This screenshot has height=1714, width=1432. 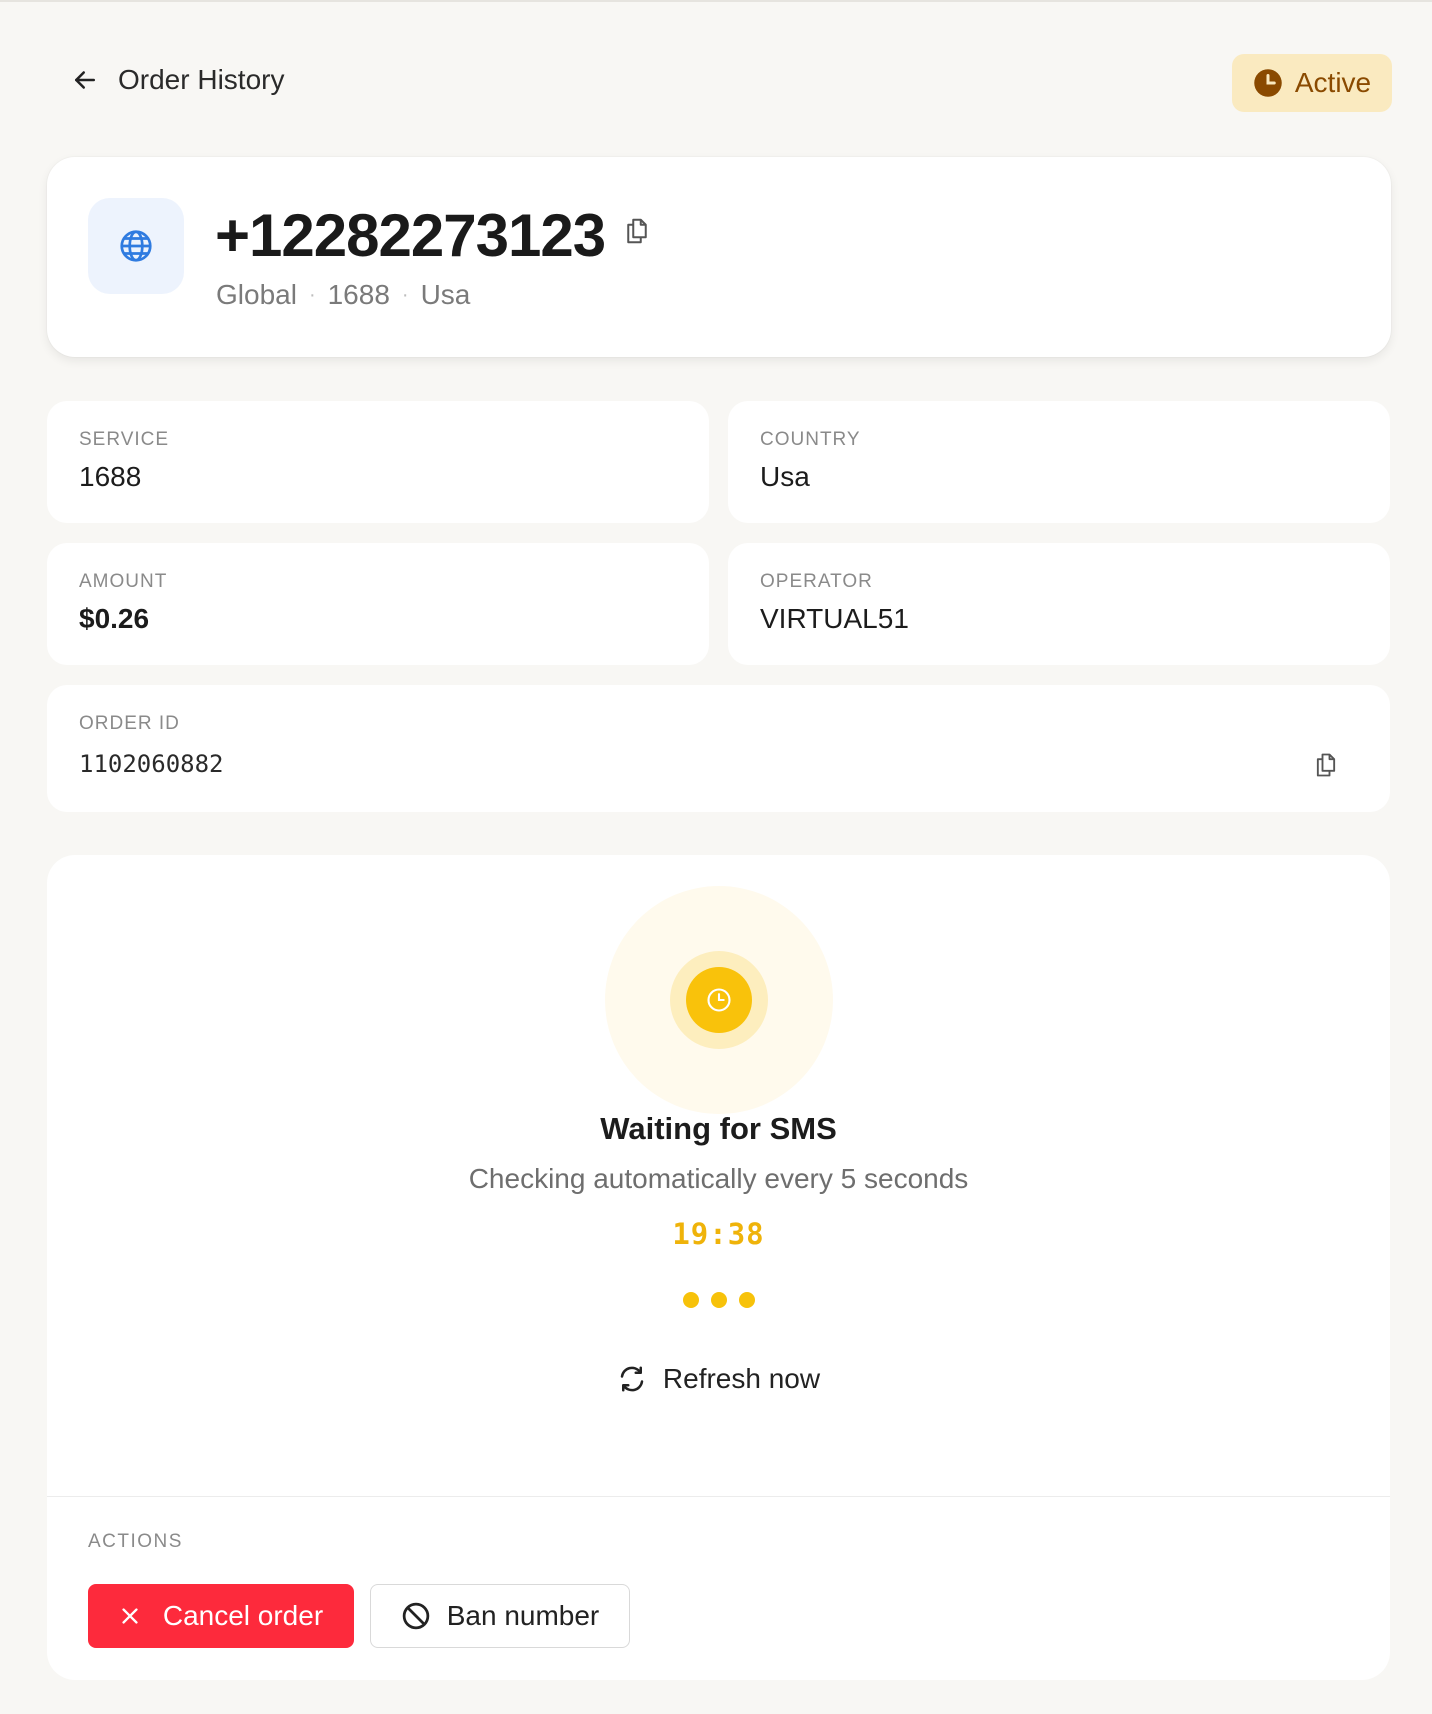 I want to click on order-id-value: 1102060882, so click(x=151, y=764).